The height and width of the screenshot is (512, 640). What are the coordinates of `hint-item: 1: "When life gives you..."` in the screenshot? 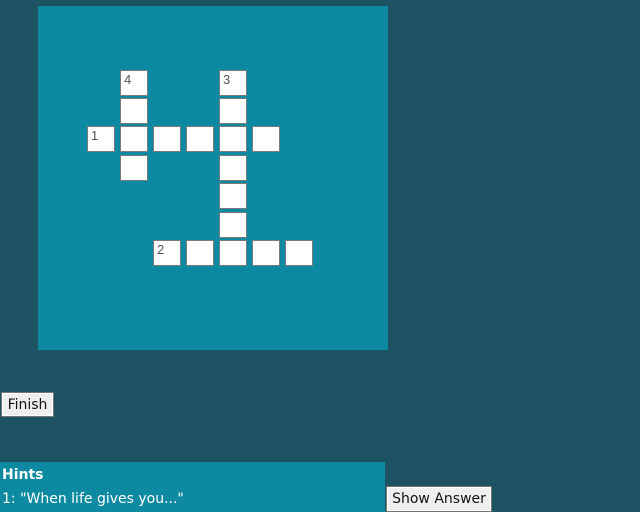 It's located at (93, 499).